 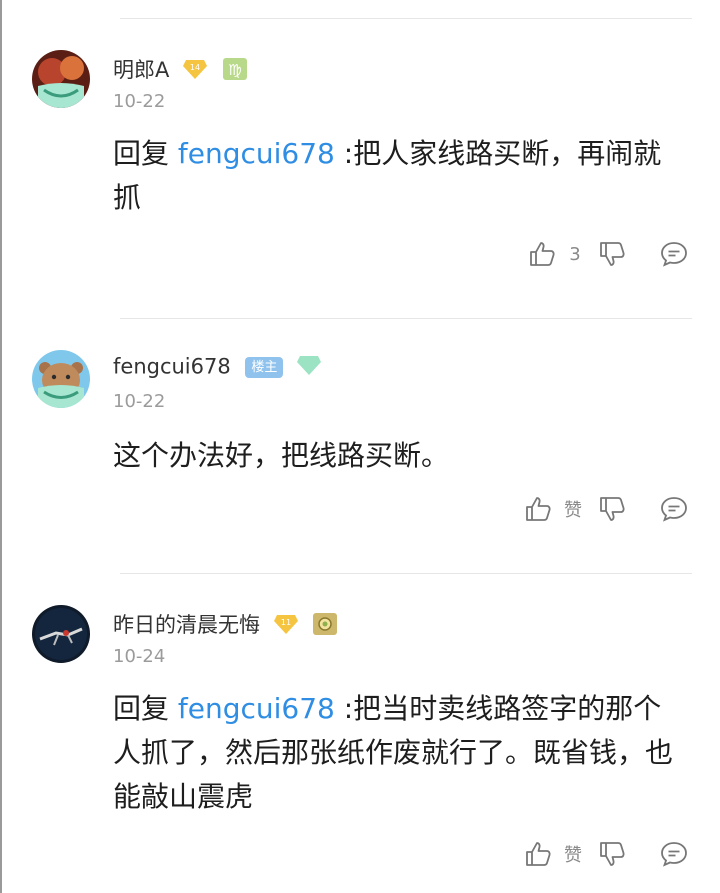 I want to click on username-row: fengcui678 楼主, so click(x=217, y=367).